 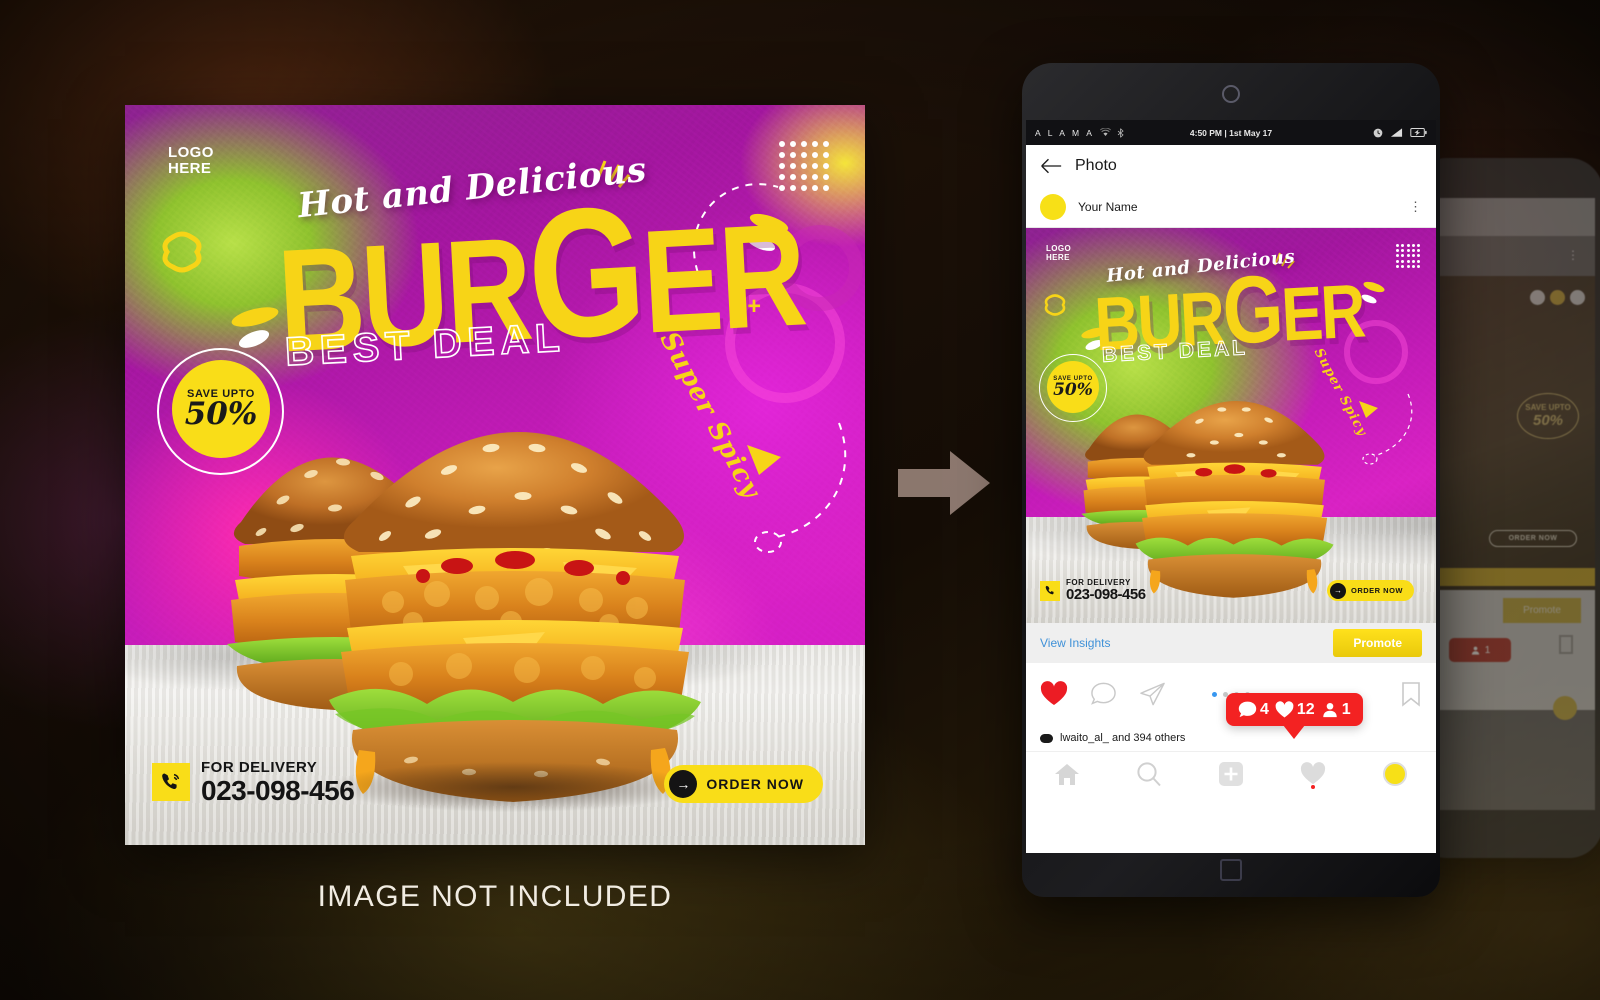 What do you see at coordinates (1231, 207) in the screenshot?
I see `post-author-row: Your Name ⋮` at bounding box center [1231, 207].